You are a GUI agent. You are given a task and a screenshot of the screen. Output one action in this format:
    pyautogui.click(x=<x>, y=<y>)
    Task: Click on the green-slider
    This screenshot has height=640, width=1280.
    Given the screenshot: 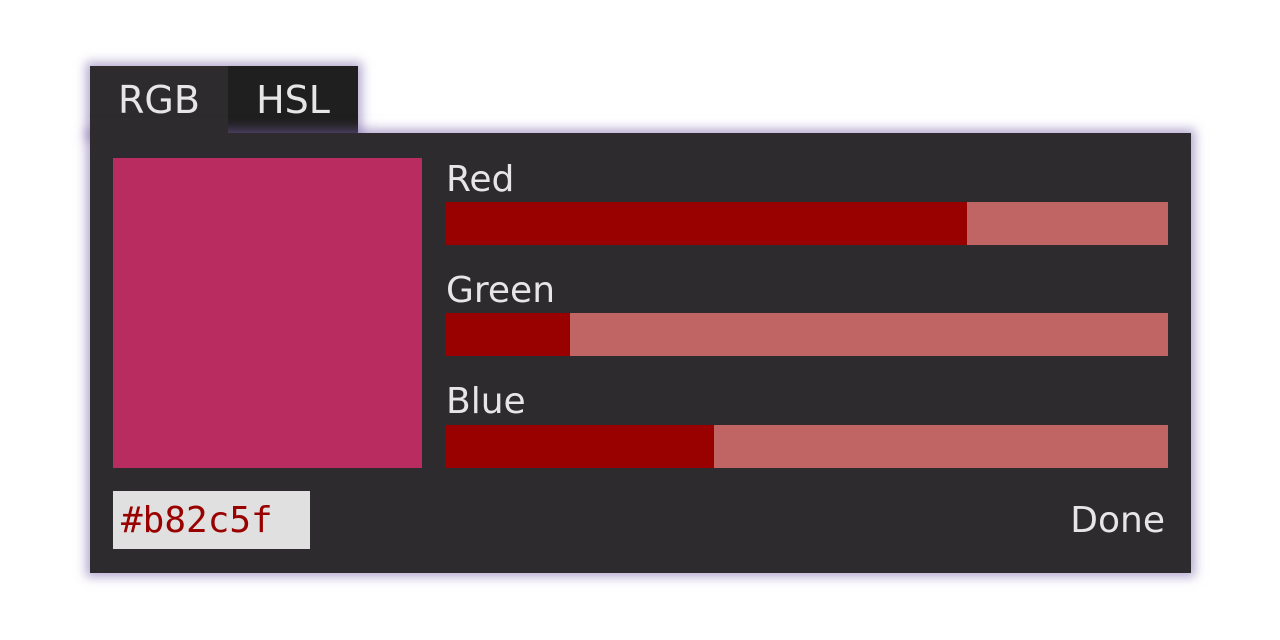 What is the action you would take?
    pyautogui.click(x=806, y=334)
    